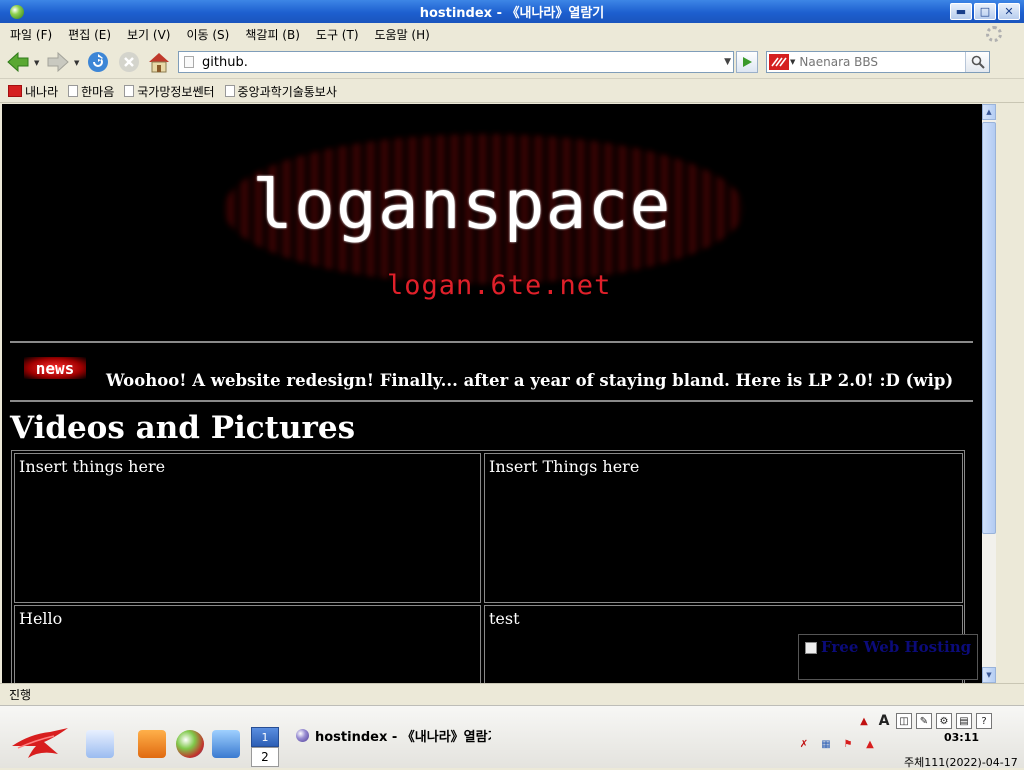 The image size is (1024, 770). What do you see at coordinates (55, 368) in the screenshot?
I see `news-badge: news` at bounding box center [55, 368].